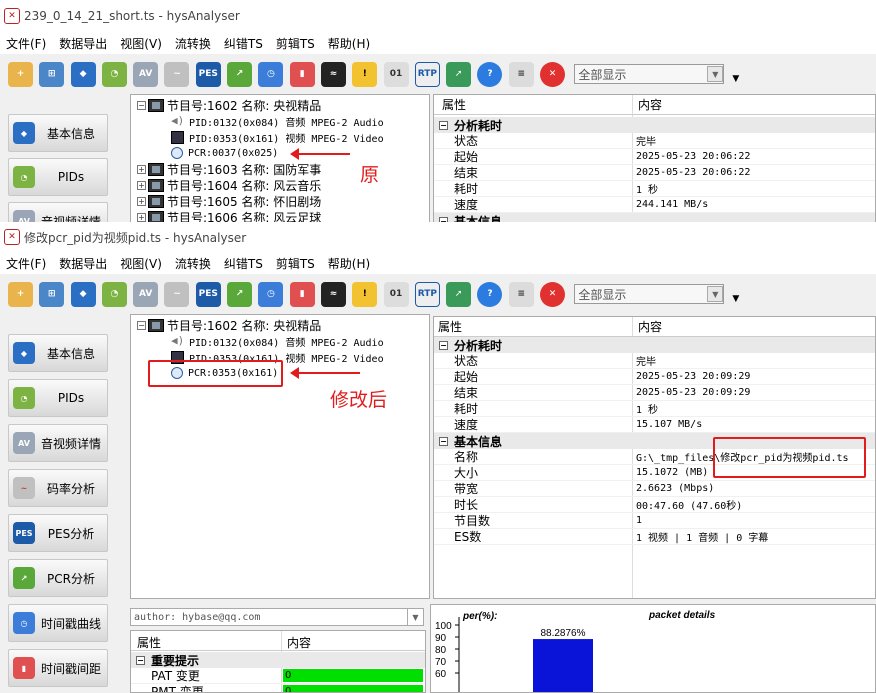 Image resolution: width=876 pixels, height=693 pixels. Describe the element at coordinates (58, 623) in the screenshot. I see `nav-timestamp-curve: ◷ 时间戳曲线` at that location.